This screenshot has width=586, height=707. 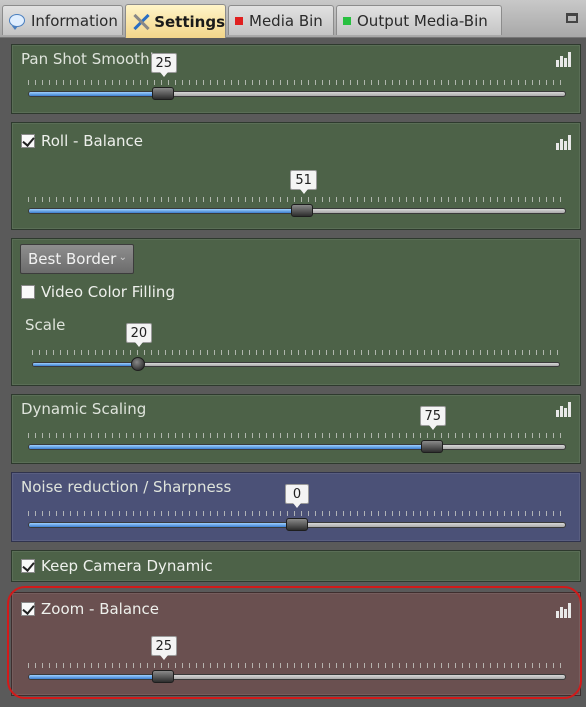 What do you see at coordinates (45, 325) in the screenshot?
I see `scale-label: Scale` at bounding box center [45, 325].